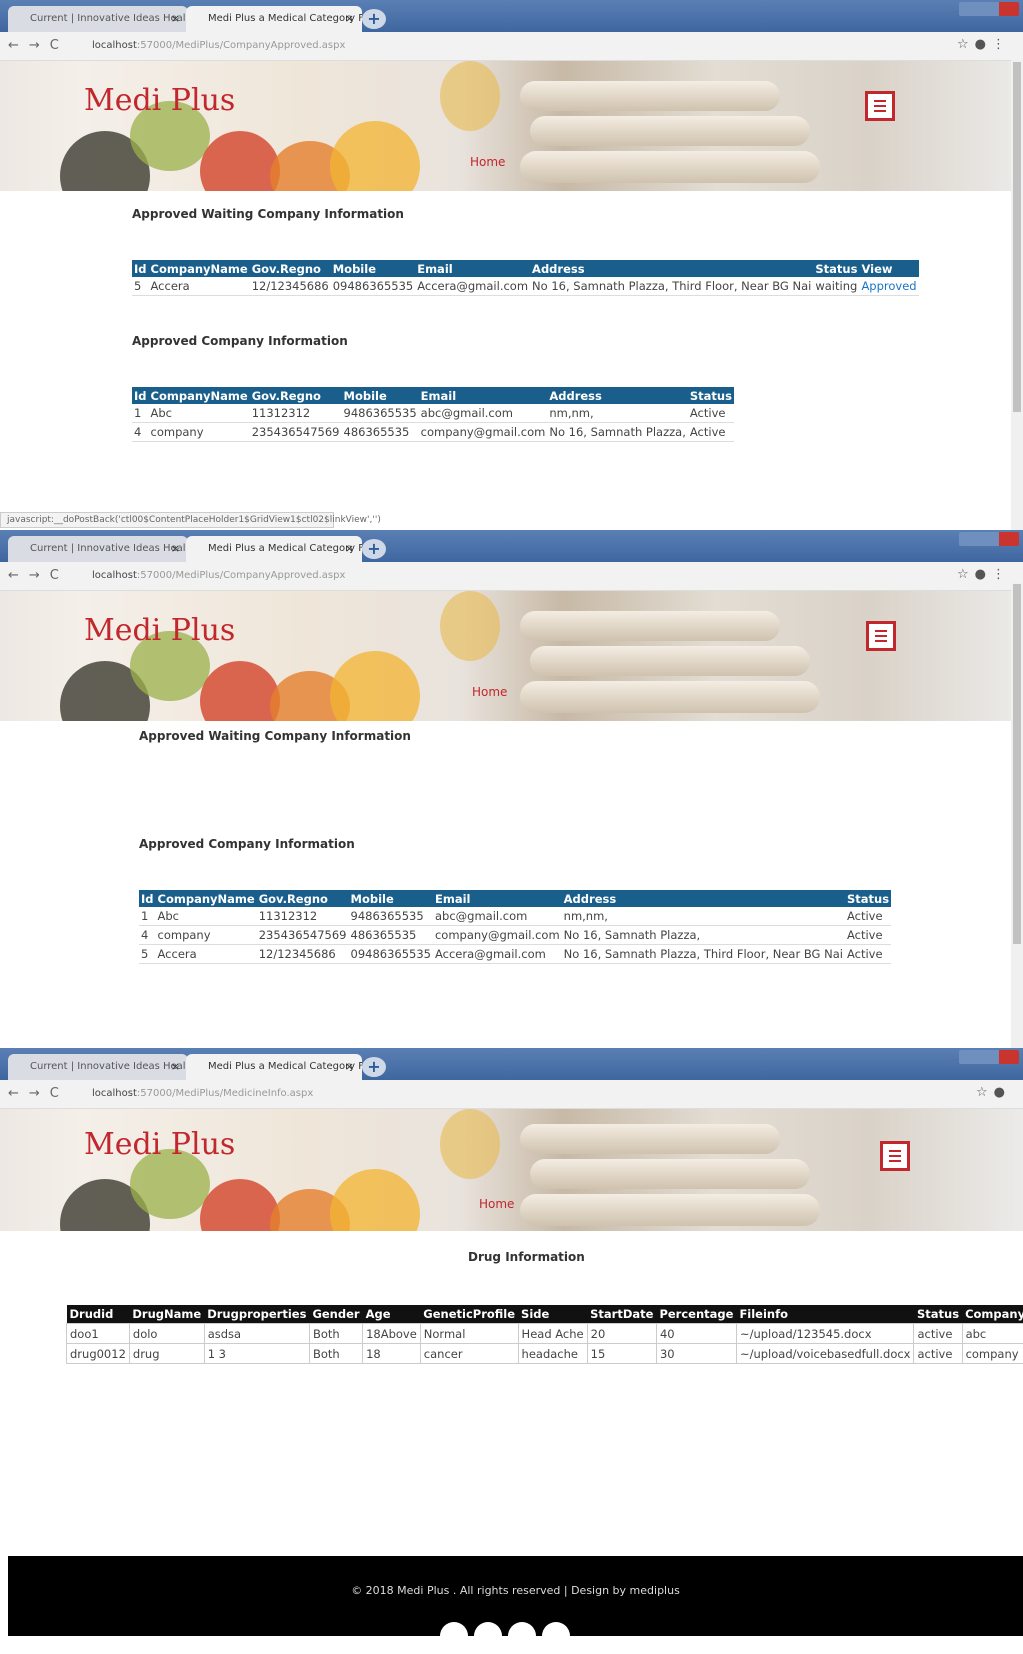 The width and height of the screenshot is (1023, 1654). I want to click on column-header: Company, so click(992, 1314).